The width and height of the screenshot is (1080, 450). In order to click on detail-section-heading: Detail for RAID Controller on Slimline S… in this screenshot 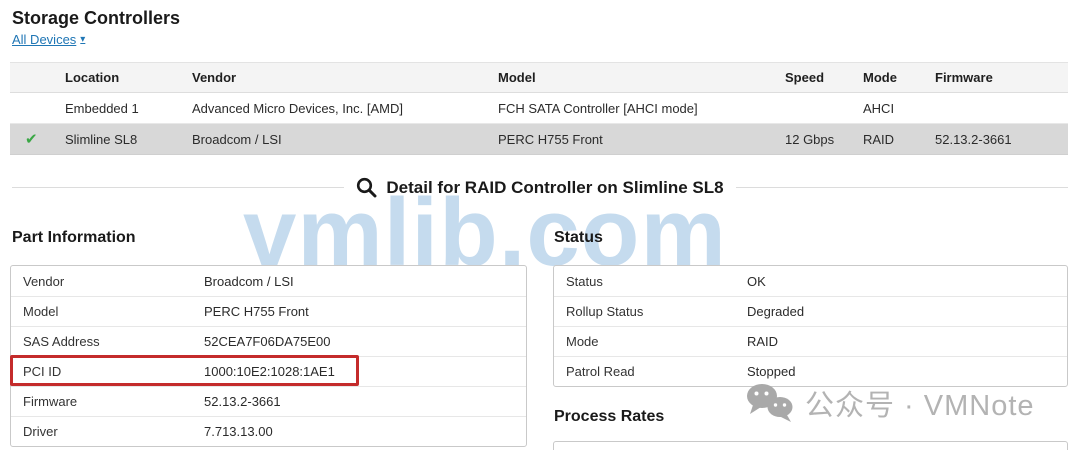, I will do `click(540, 187)`.